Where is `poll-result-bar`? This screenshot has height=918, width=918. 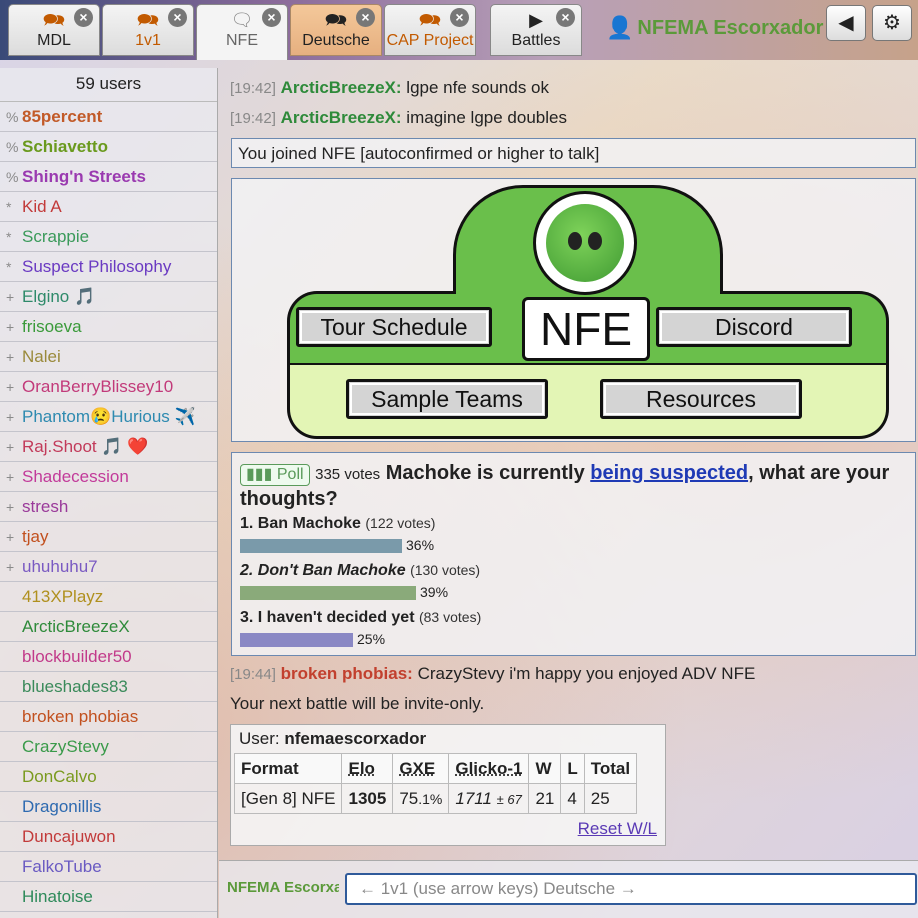
poll-result-bar is located at coordinates (296, 640).